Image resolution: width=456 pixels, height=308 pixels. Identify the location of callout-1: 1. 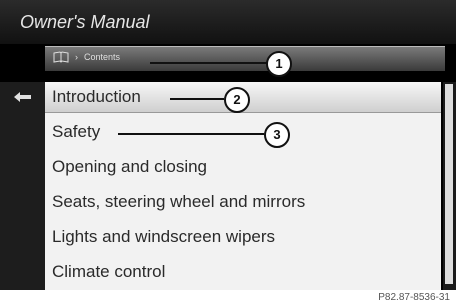
(279, 64).